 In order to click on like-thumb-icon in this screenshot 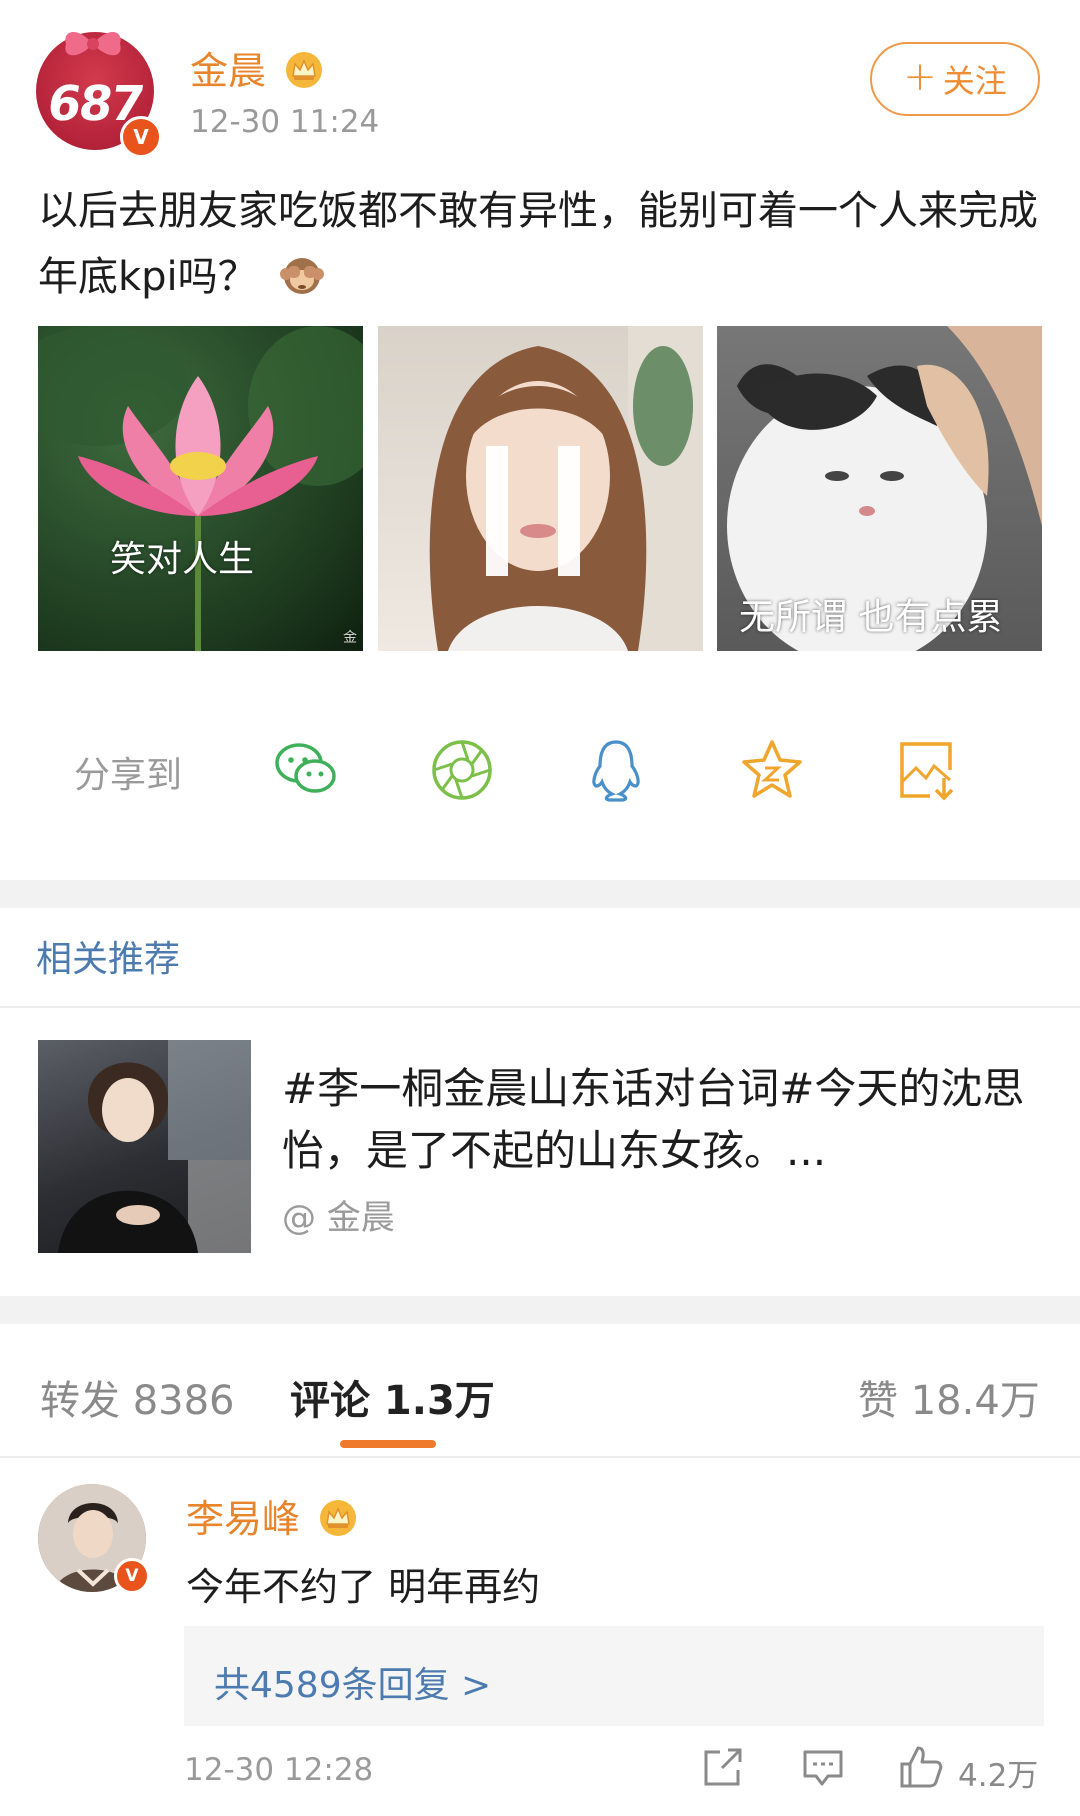, I will do `click(921, 1767)`.